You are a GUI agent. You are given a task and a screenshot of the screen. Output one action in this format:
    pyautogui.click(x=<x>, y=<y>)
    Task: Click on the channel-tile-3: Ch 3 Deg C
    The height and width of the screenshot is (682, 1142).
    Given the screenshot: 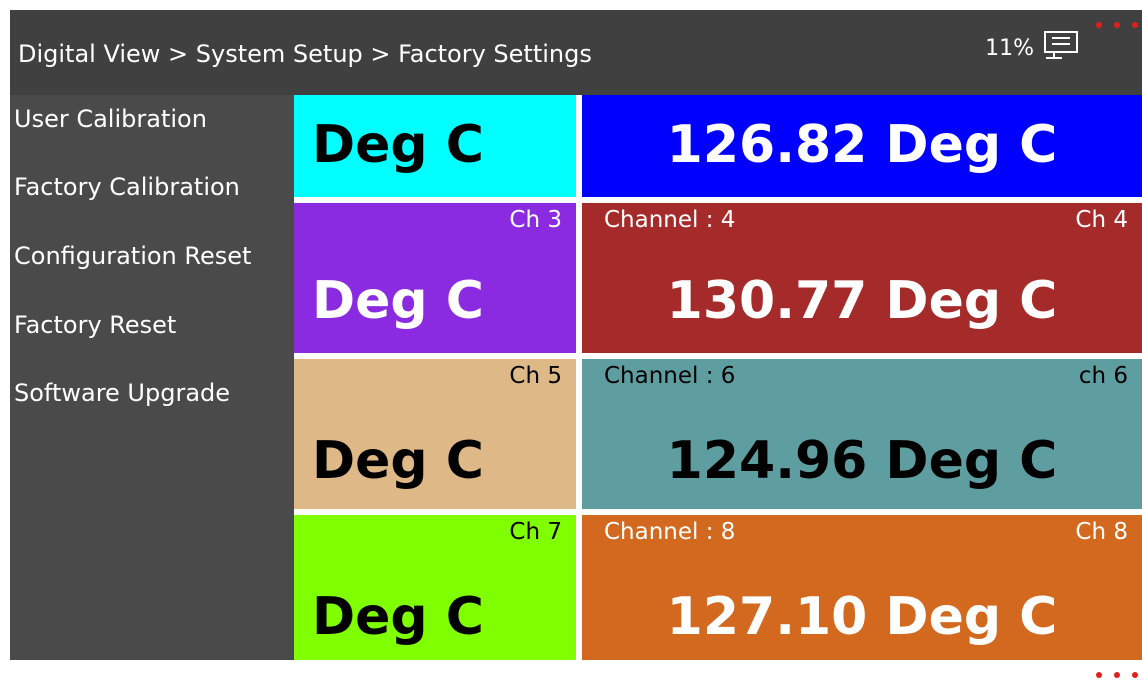 What is the action you would take?
    pyautogui.click(x=435, y=278)
    